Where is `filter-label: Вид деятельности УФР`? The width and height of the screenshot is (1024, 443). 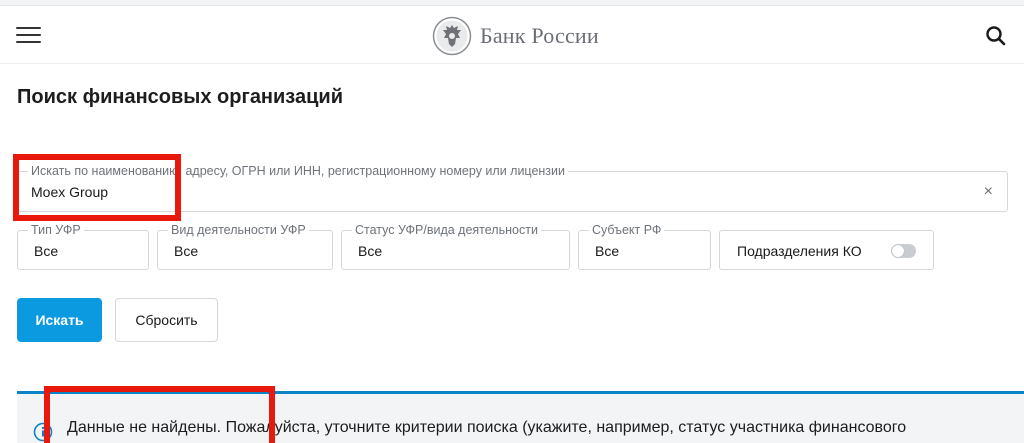
filter-label: Вид деятельности УФР is located at coordinates (238, 230).